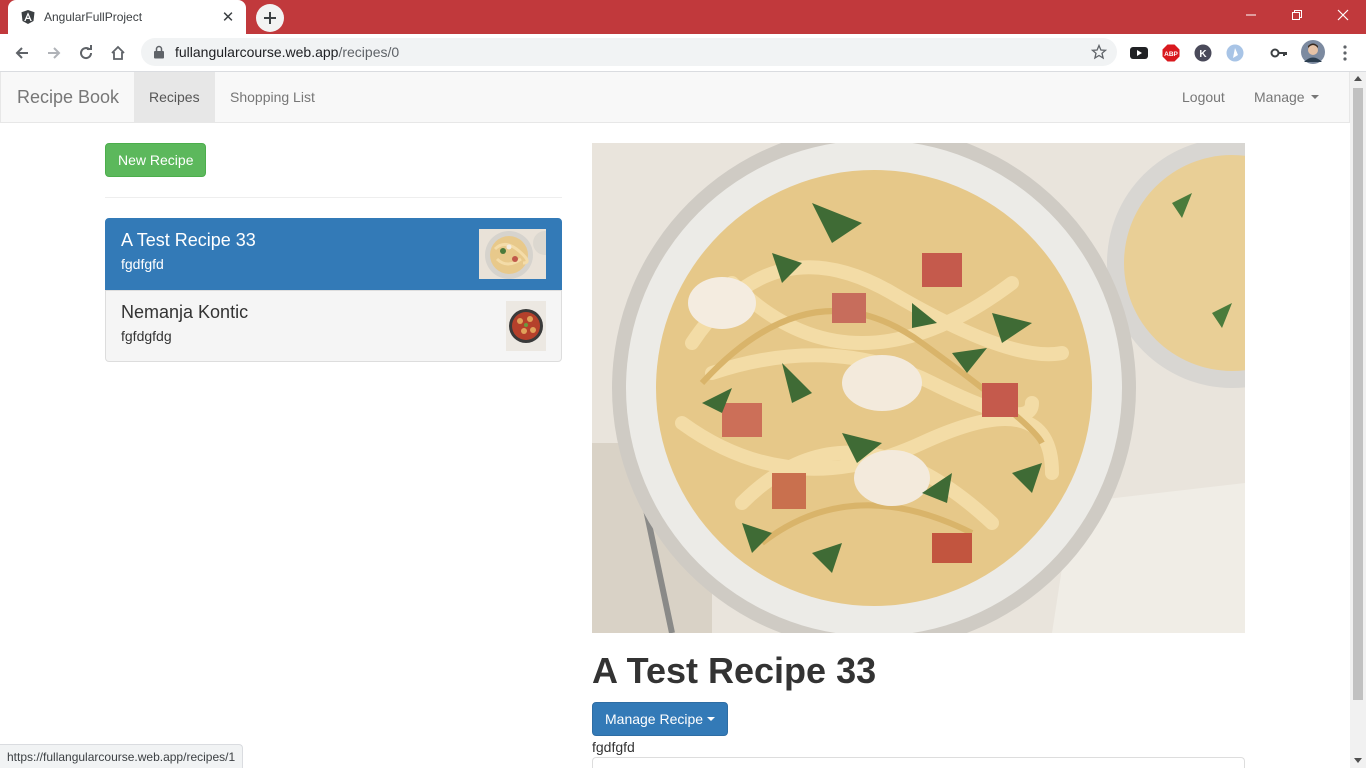  What do you see at coordinates (683, 17) in the screenshot?
I see `browser-tabstrip: AngularFullProject ✕` at bounding box center [683, 17].